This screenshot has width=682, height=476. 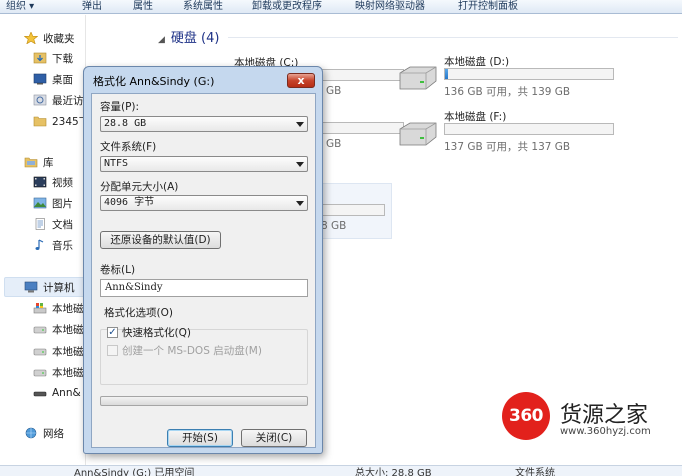 I want to click on checkmark-icon: ✓, so click(x=112, y=332).